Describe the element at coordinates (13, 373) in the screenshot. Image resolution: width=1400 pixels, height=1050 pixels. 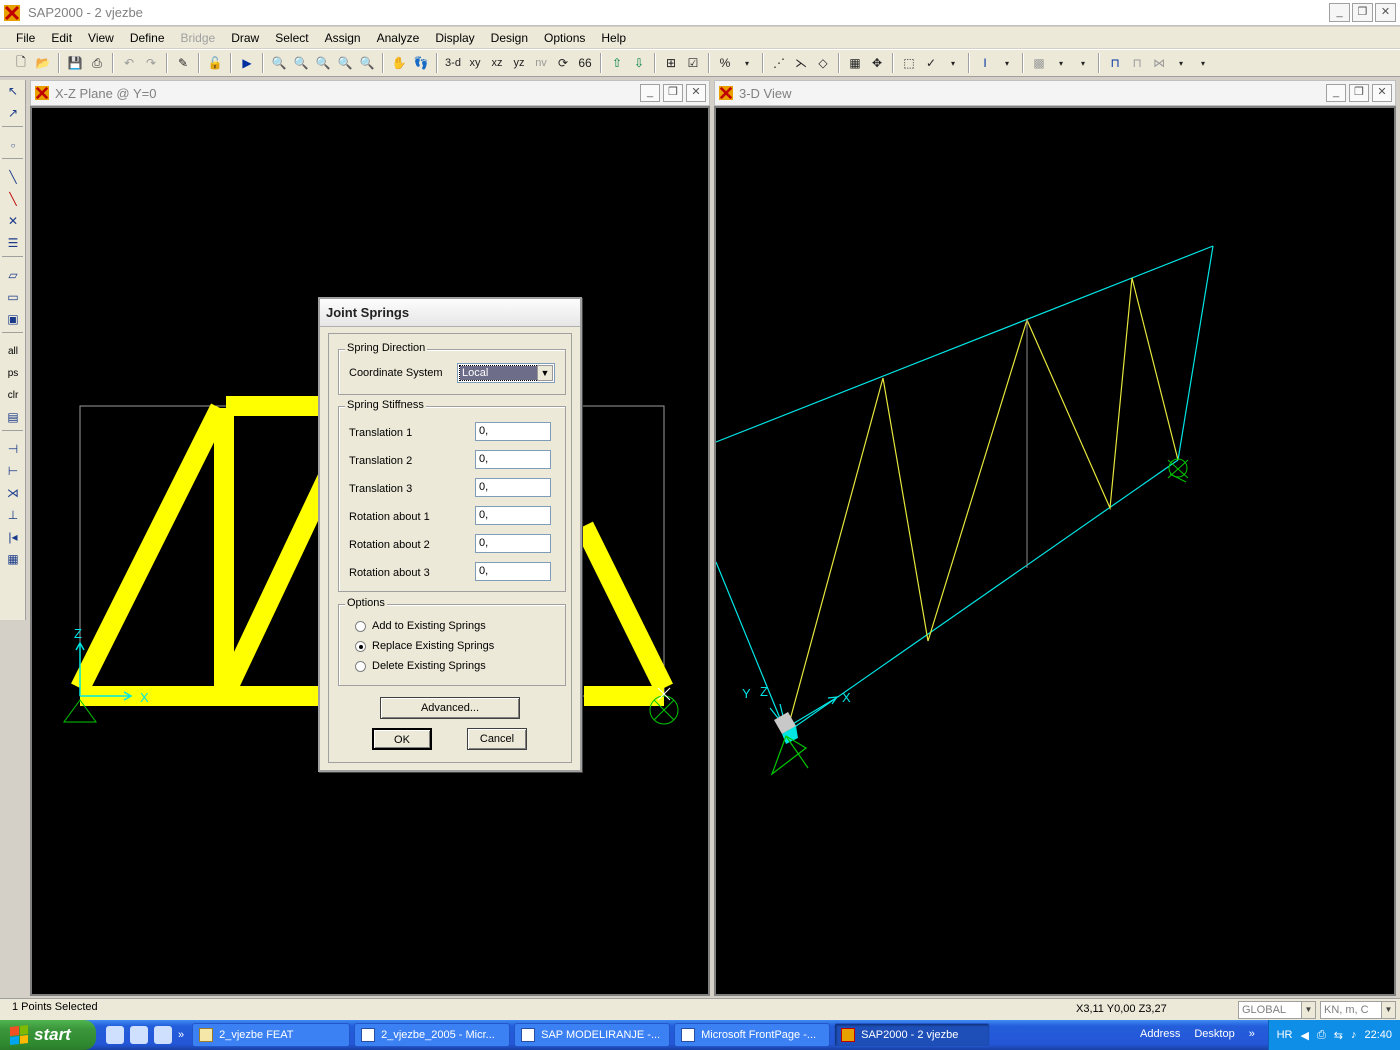
I see `previous-selection-icon: ps` at that location.